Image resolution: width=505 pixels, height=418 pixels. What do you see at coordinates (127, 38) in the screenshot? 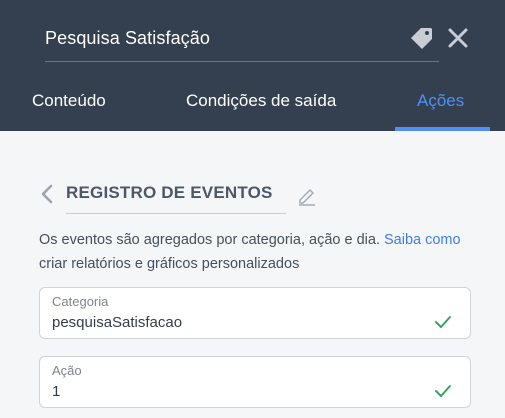
I see `title-text: Pesquisa Satisfação` at bounding box center [127, 38].